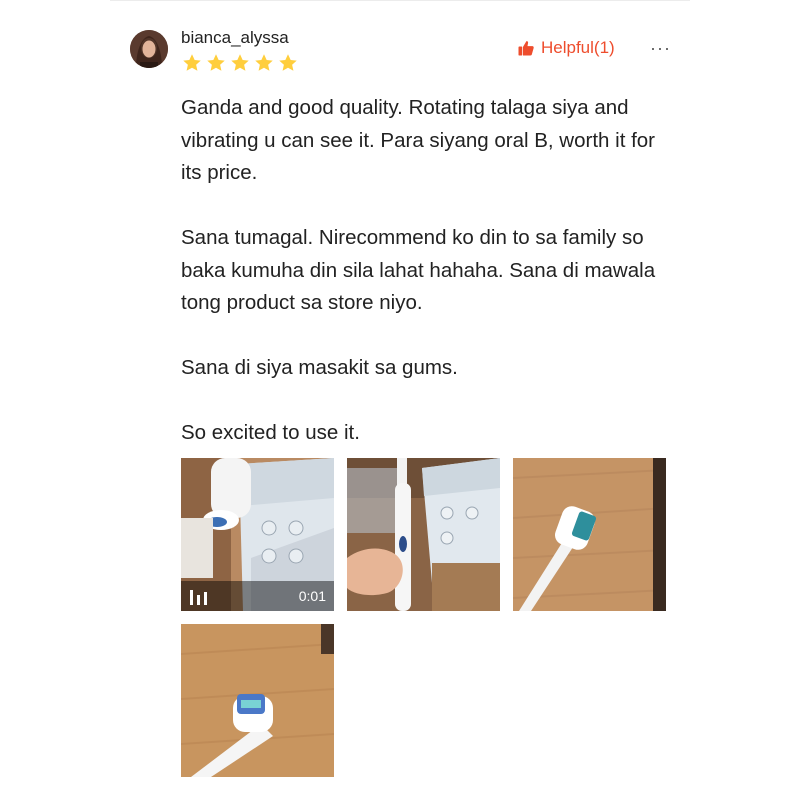 This screenshot has width=800, height=800. Describe the element at coordinates (526, 48) in the screenshot. I see `thumbs-up-icon` at that location.